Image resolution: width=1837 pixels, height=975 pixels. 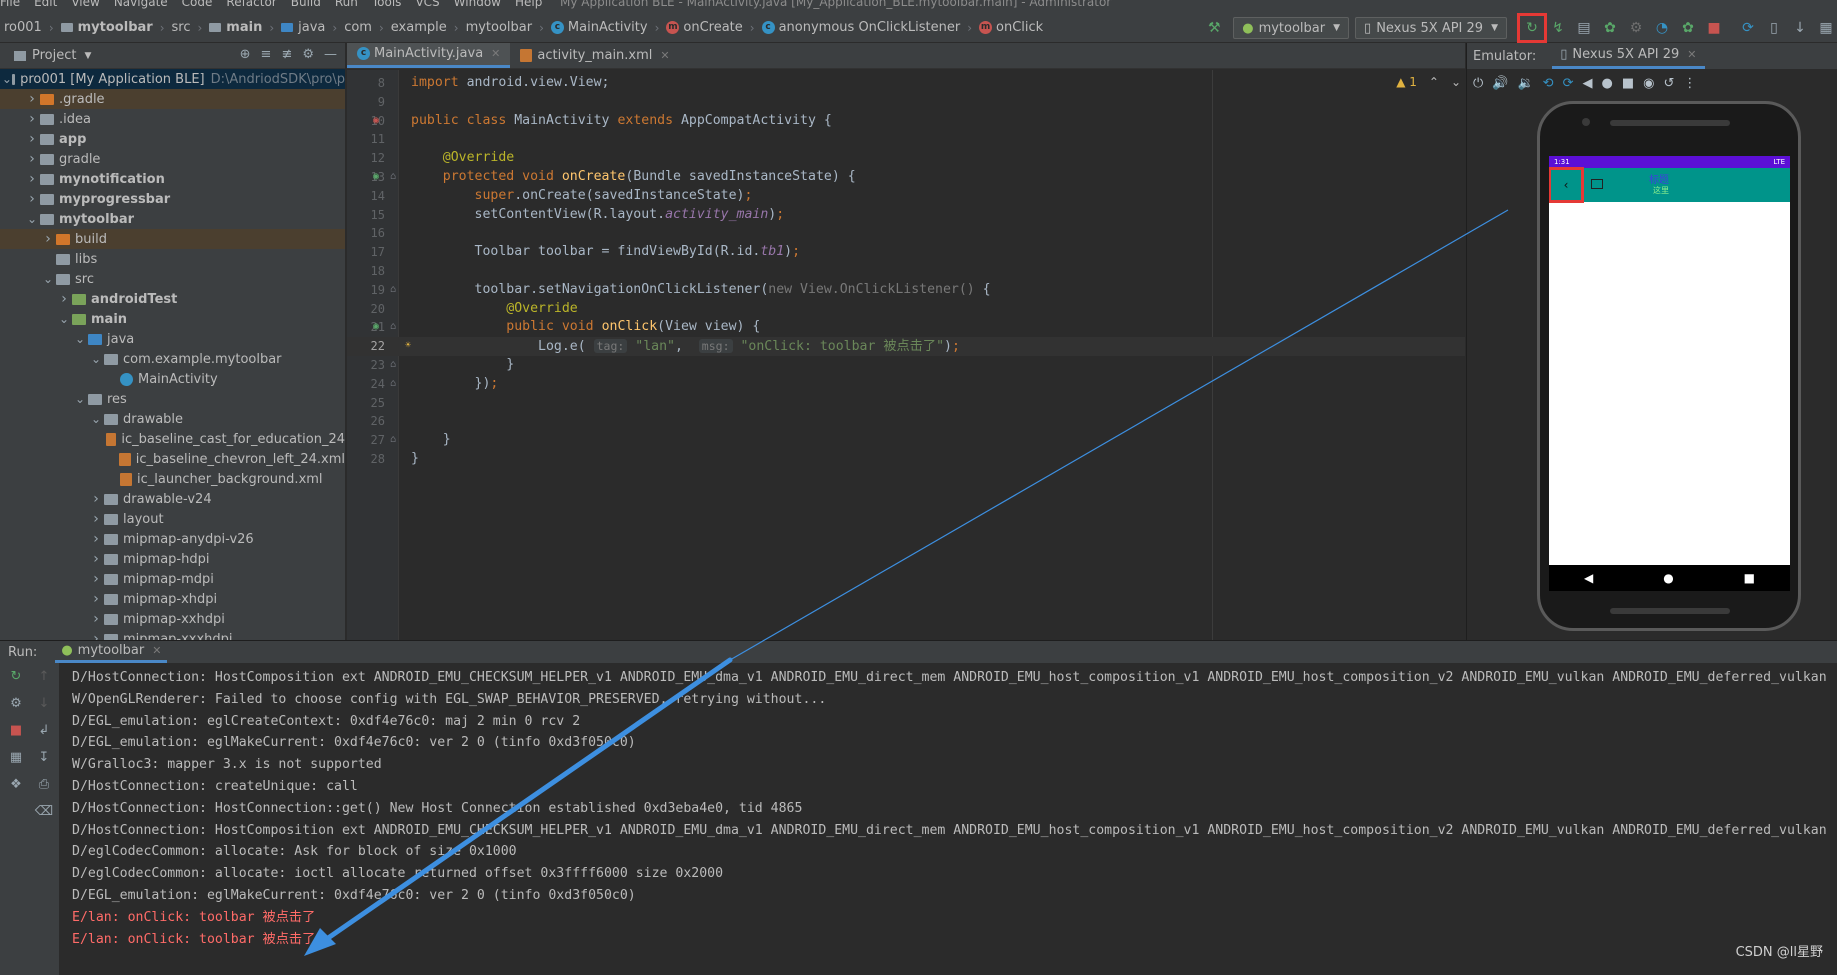 I want to click on apply-code-changes-icon: ↯, so click(x=1558, y=28).